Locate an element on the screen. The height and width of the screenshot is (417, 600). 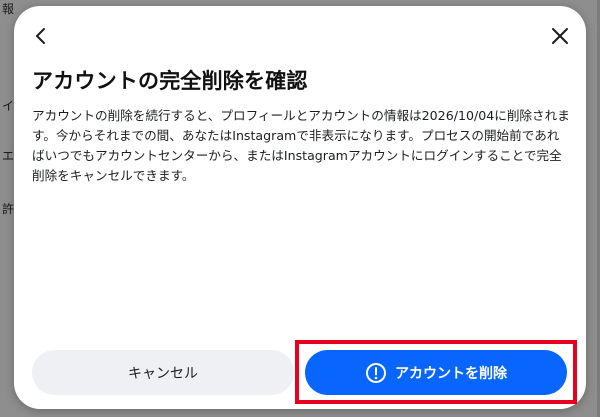
back-button is located at coordinates (41, 36).